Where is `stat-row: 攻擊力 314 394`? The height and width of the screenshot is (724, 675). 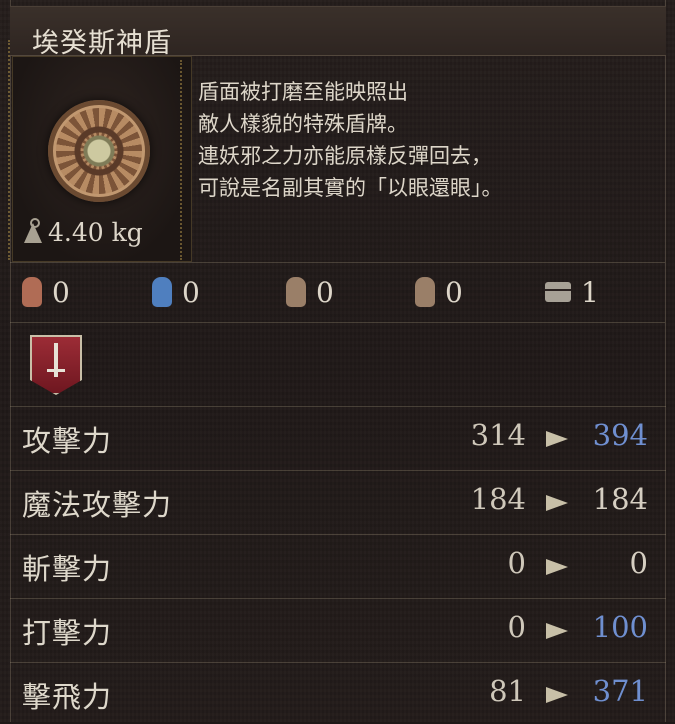
stat-row: 攻擊力 314 394 is located at coordinates (338, 437).